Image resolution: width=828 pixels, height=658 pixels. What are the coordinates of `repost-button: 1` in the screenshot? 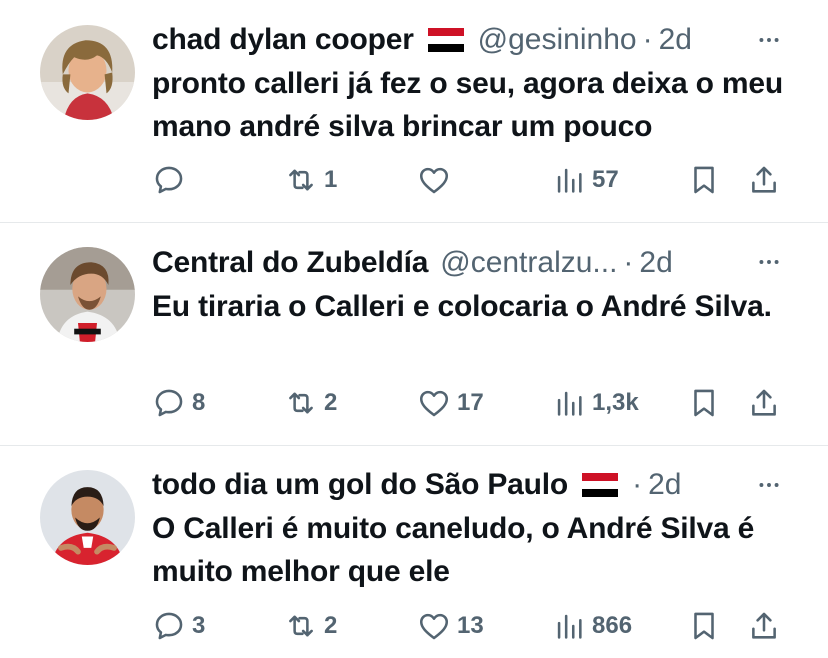 It's located at (310, 180).